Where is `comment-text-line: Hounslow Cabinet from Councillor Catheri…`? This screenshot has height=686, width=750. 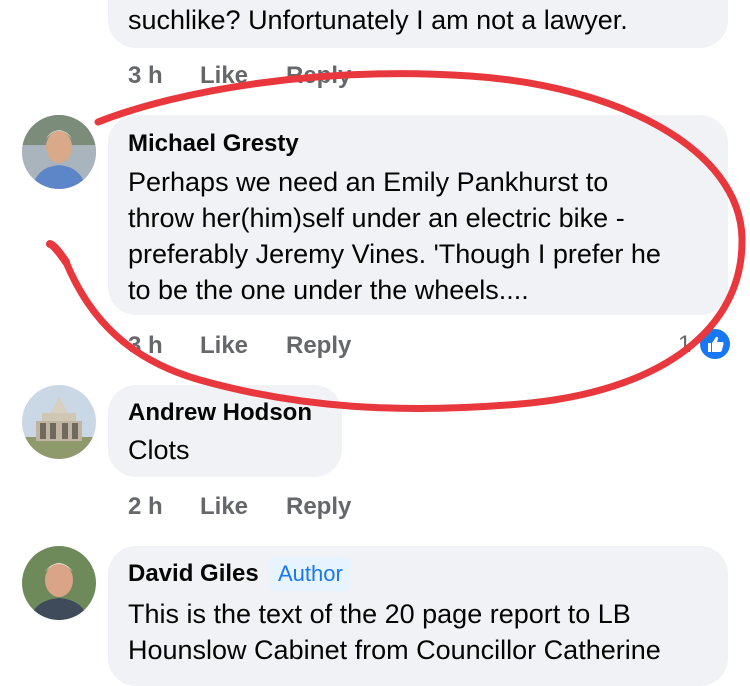
comment-text-line: Hounslow Cabinet from Councillor Catheri… is located at coordinates (394, 650).